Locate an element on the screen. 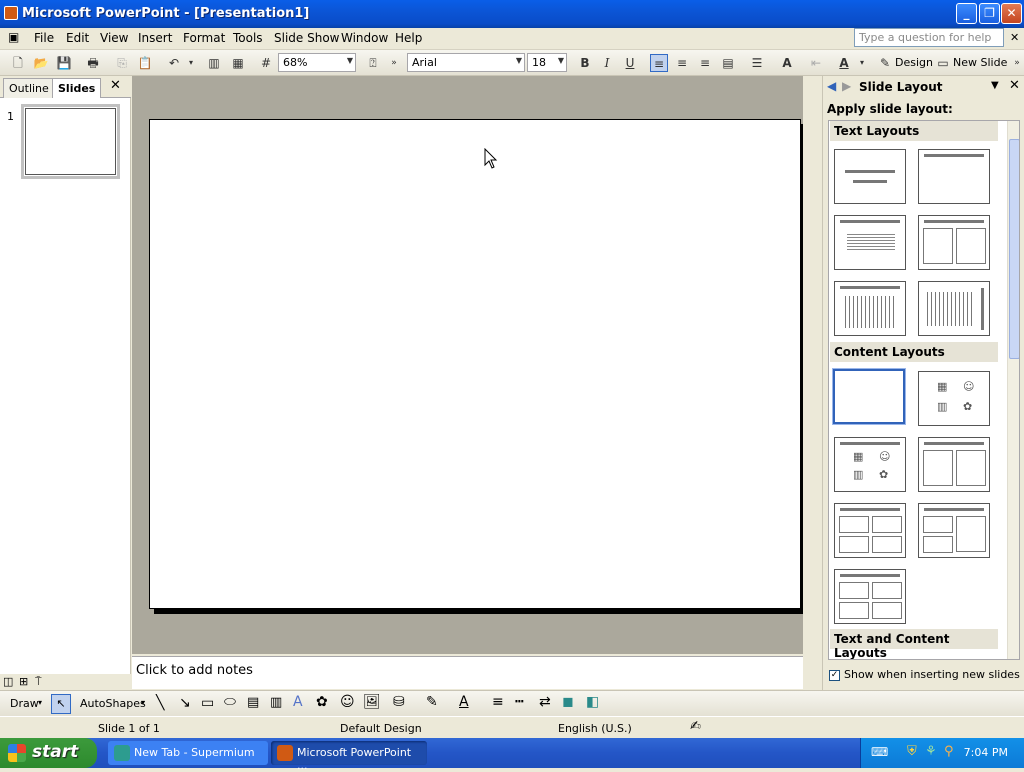 The image size is (1024, 772). undo-dropdown-icon: ▾ is located at coordinates (191, 63).